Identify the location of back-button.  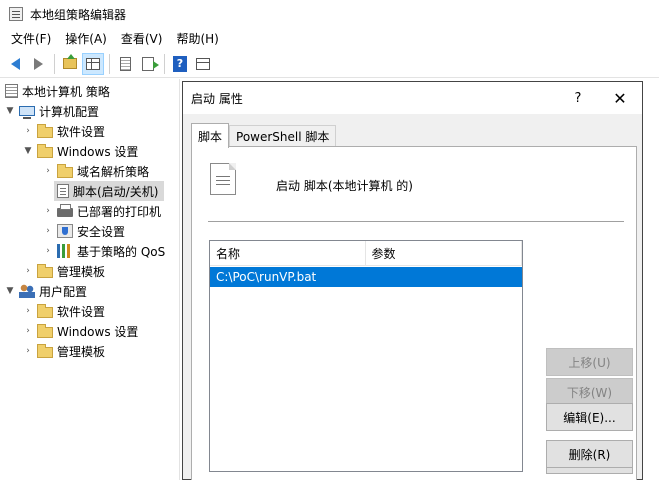
(15, 64).